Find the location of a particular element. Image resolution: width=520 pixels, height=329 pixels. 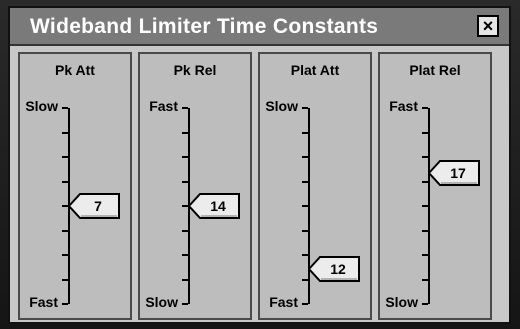

slider-value: 17 is located at coordinates (458, 172).